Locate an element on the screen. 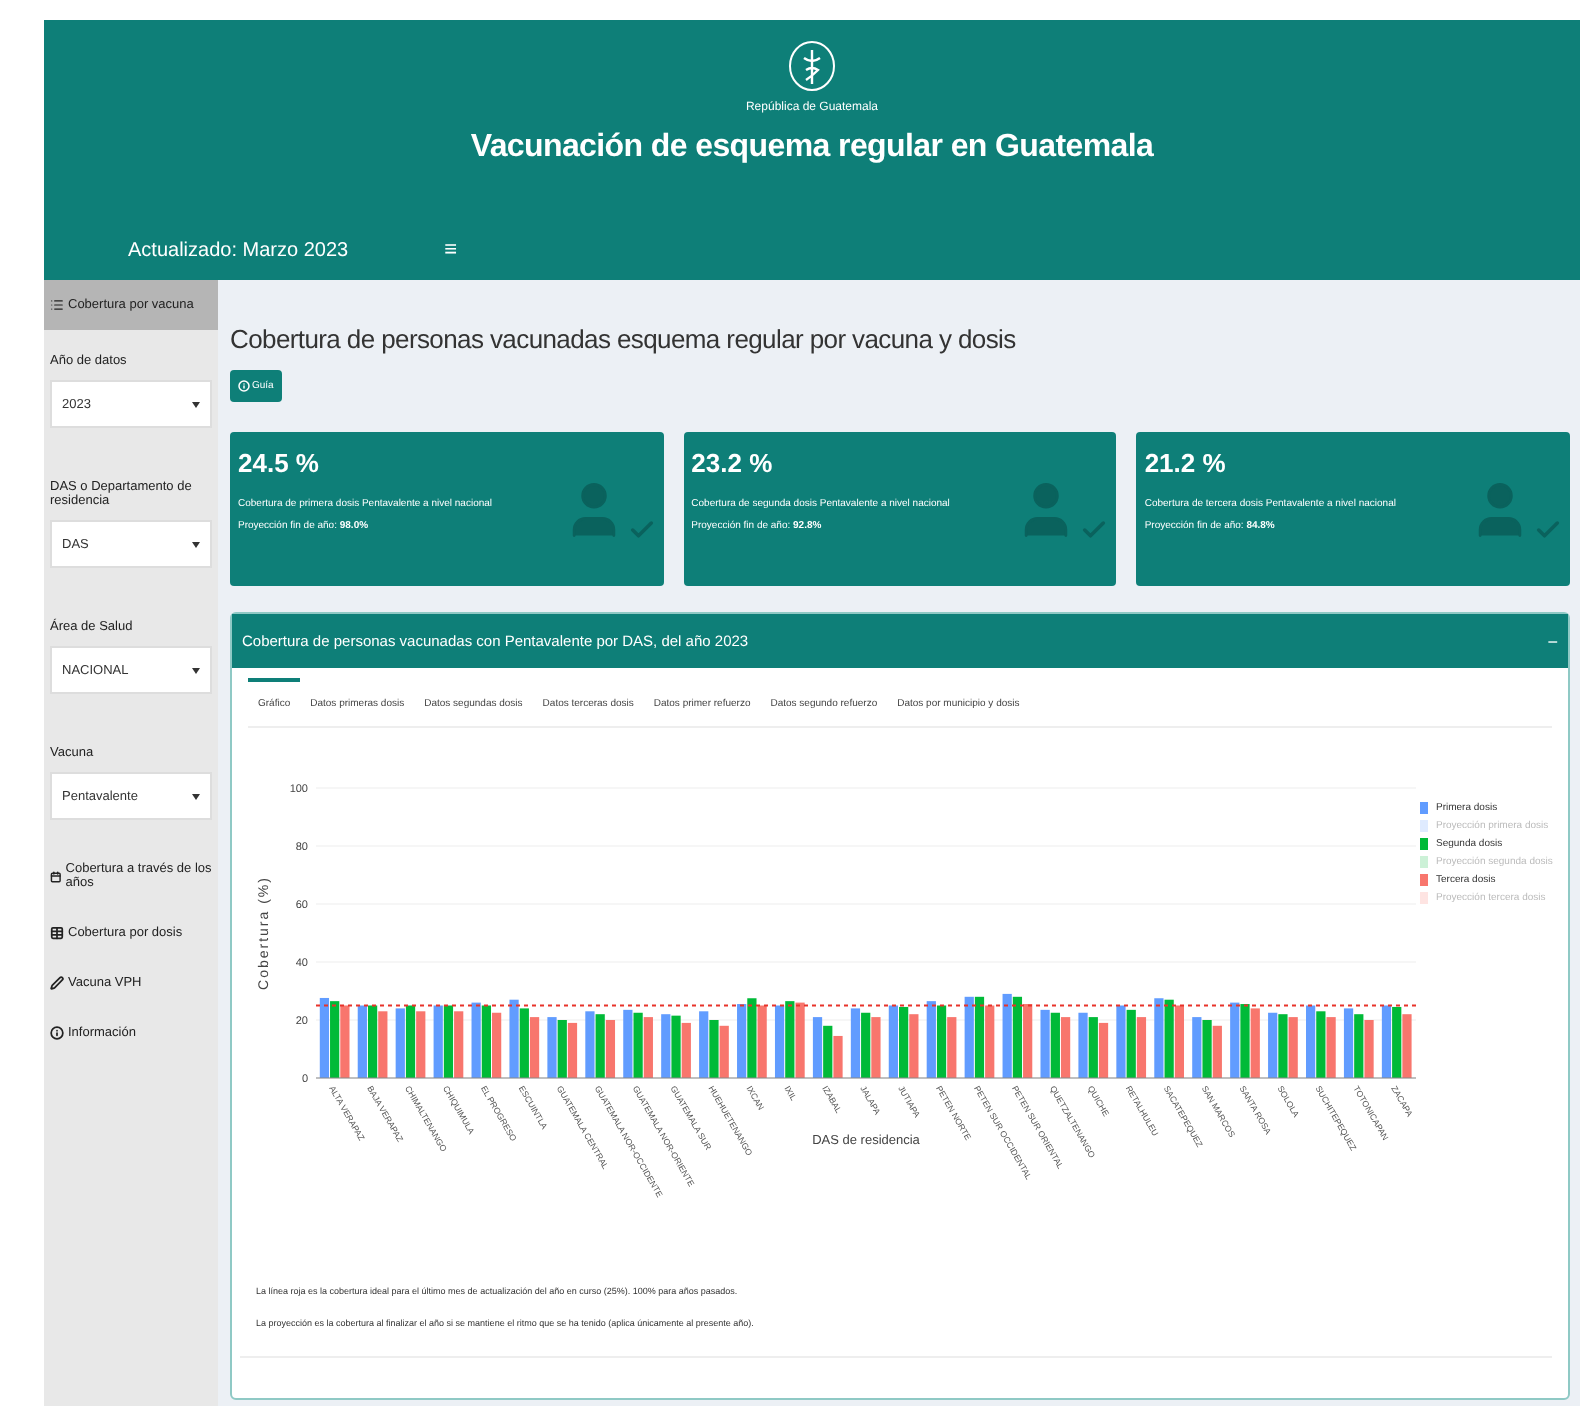 The image size is (1590, 1406). update-date: Actualizado: Marzo 2023 is located at coordinates (238, 250).